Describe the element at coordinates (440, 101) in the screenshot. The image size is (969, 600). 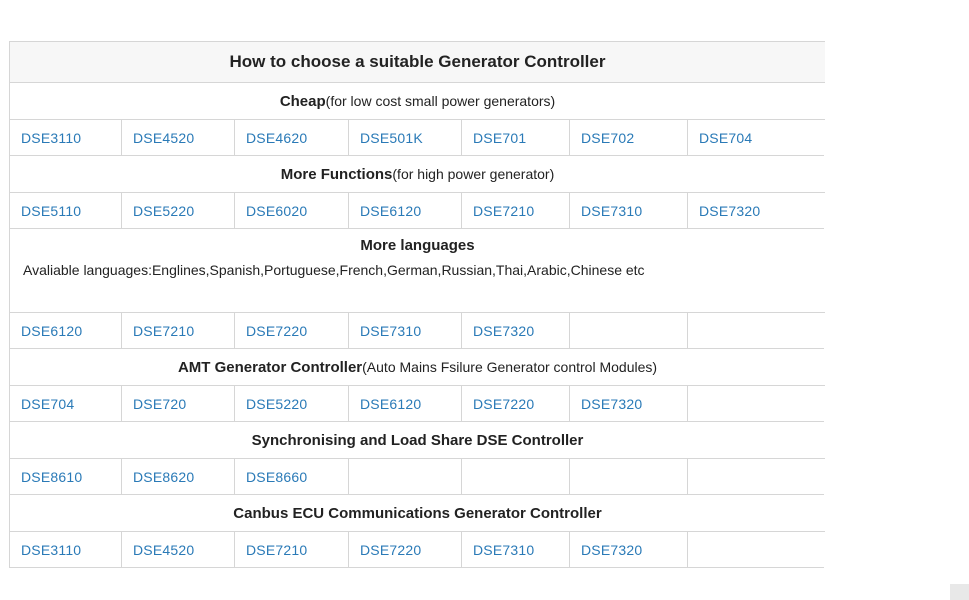
I see `section-note: (for low cost small power generators)` at that location.